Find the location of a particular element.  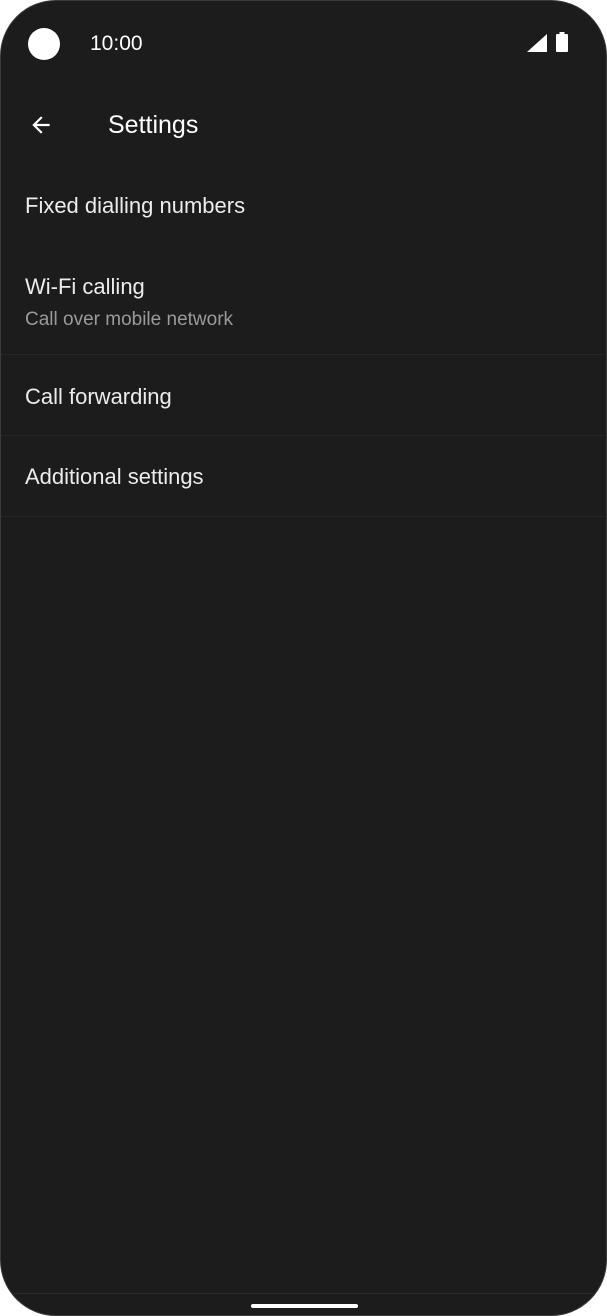

list-item-call-forwarding: Call forwarding is located at coordinates (303, 395).